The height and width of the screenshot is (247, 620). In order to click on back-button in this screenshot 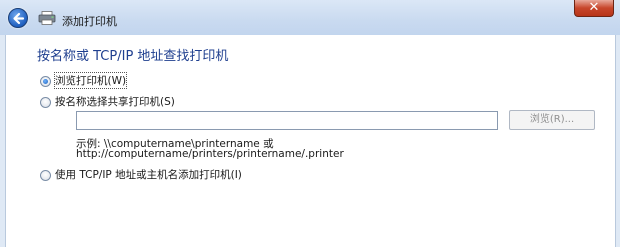, I will do `click(18, 18)`.